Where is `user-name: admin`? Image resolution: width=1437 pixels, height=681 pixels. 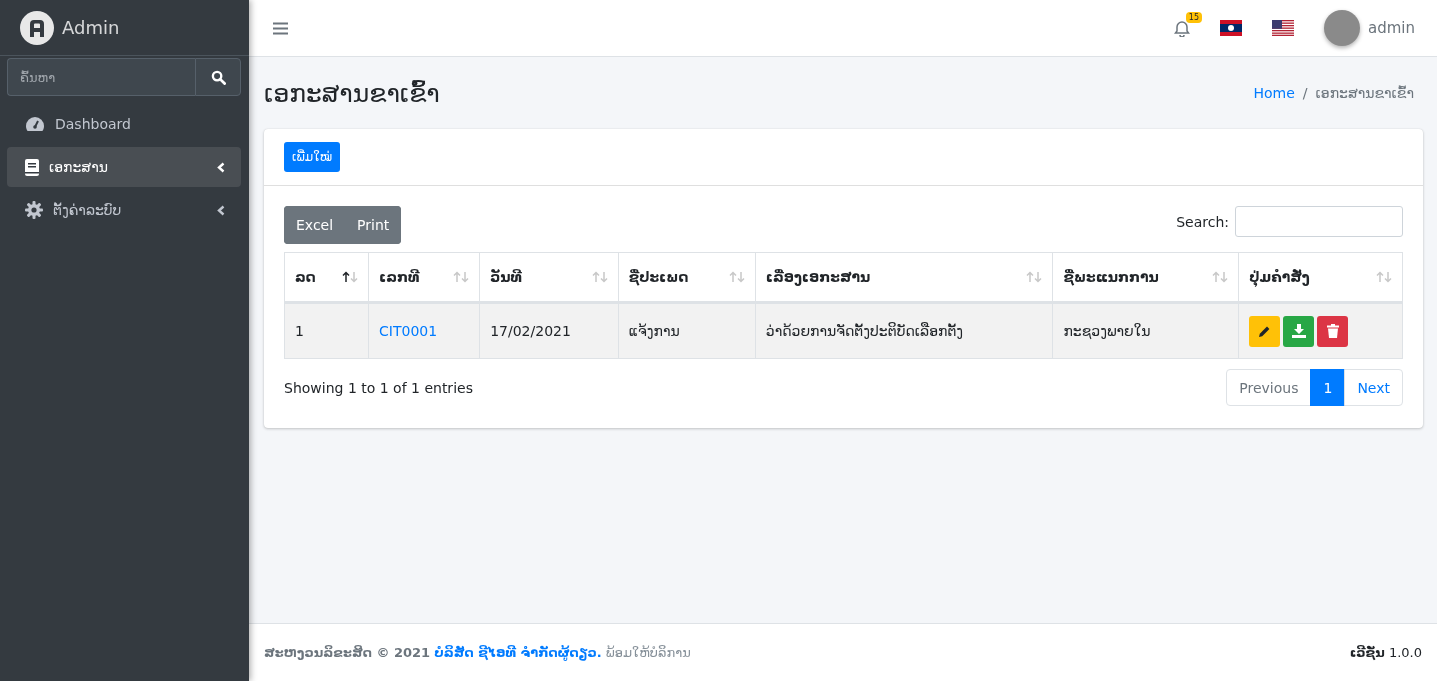 user-name: admin is located at coordinates (1391, 28).